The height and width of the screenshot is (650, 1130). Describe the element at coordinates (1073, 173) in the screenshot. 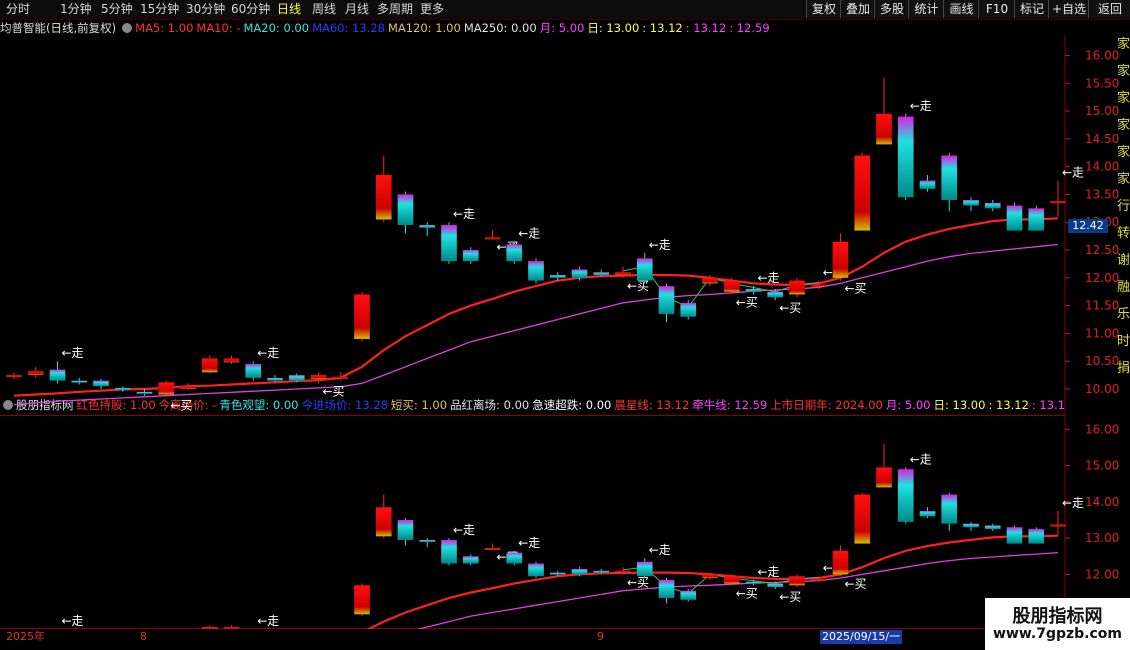

I see `main-signal-48: ←走` at that location.